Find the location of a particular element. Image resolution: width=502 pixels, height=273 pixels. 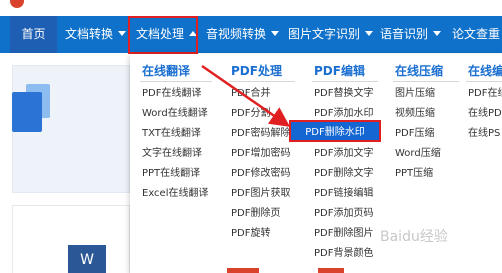

menu-item-pdf-split: PDF分割 is located at coordinates (250, 114).